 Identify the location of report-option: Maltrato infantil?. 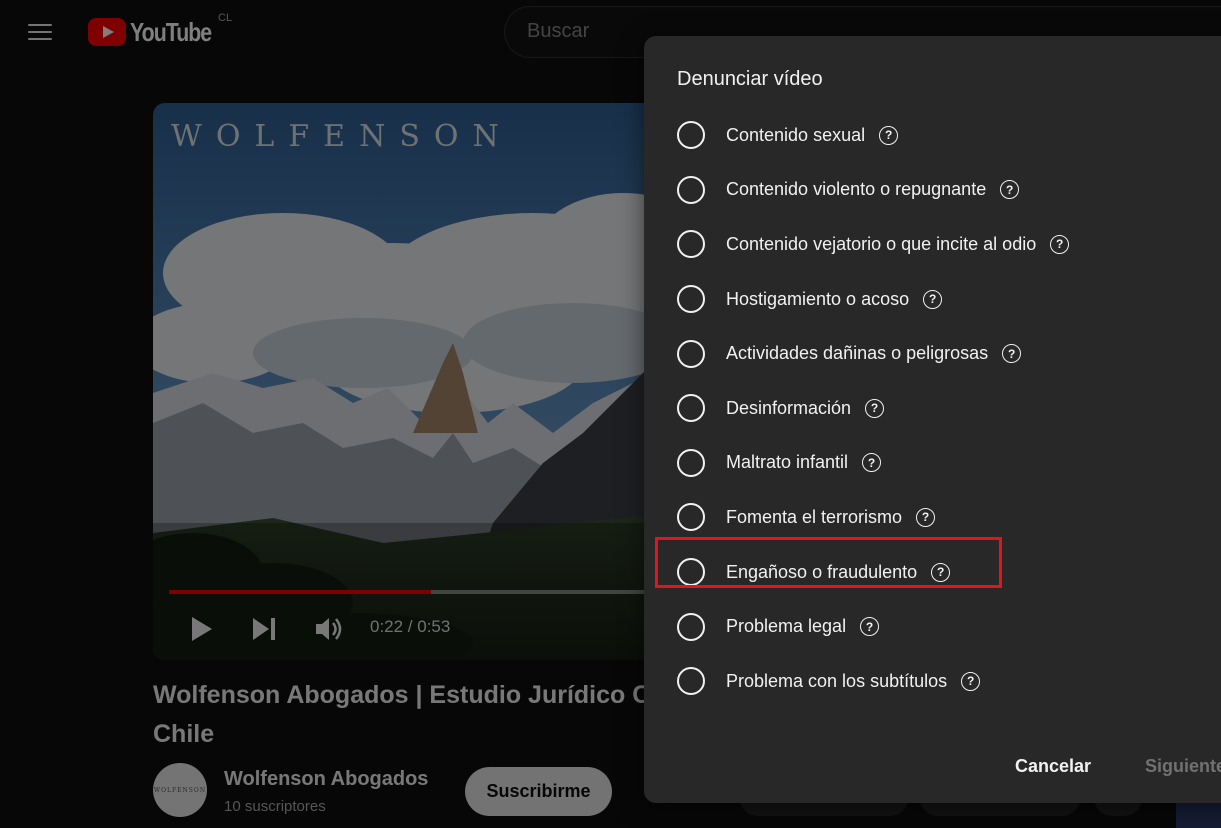
(949, 463).